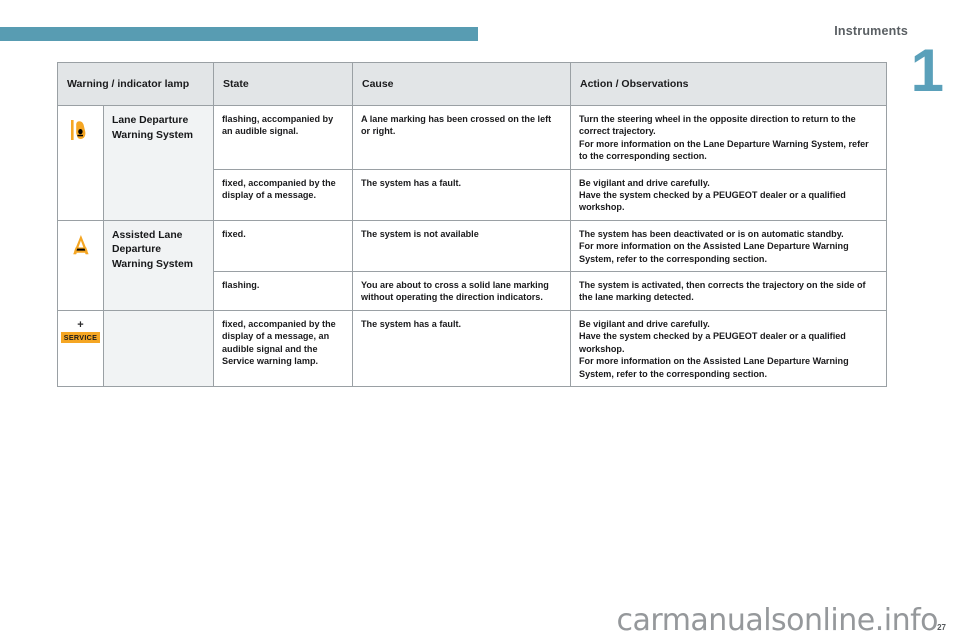 This screenshot has height=640, width=960. I want to click on lane-departure-warning-icon, so click(81, 130).